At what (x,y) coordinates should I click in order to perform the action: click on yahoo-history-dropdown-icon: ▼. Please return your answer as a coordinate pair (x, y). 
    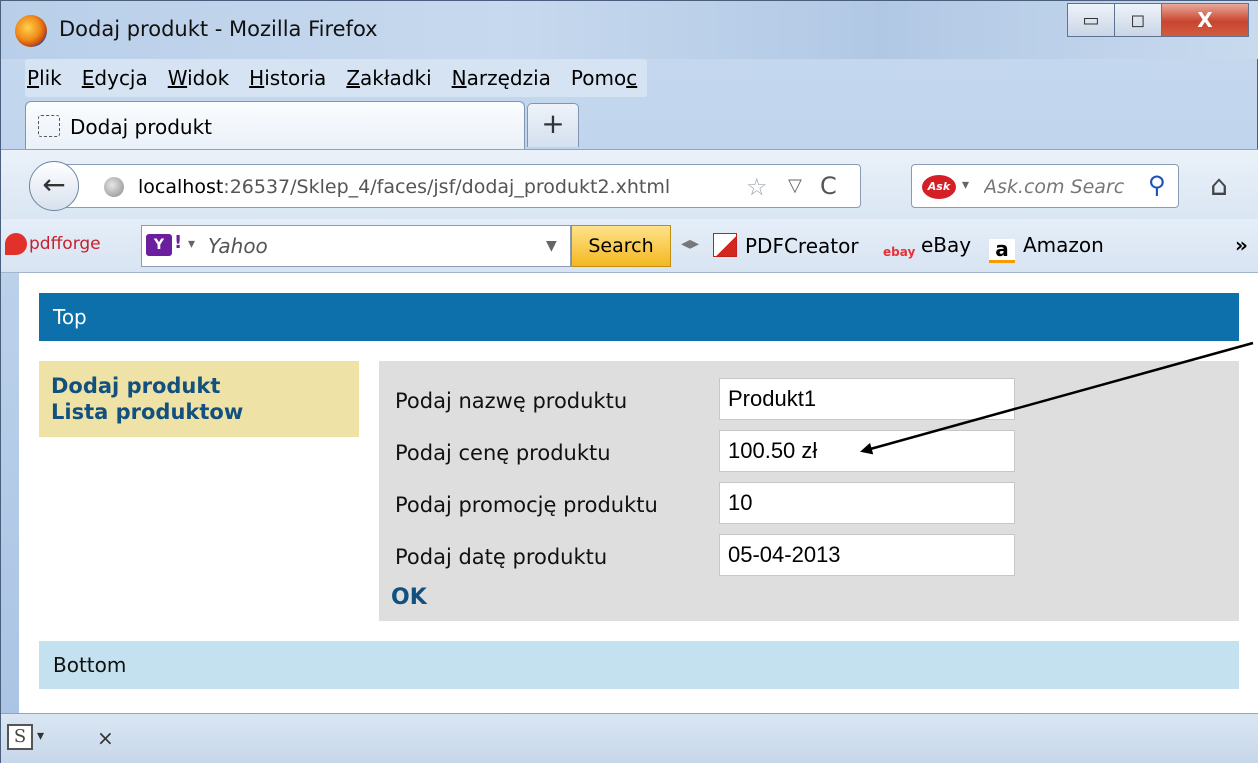
    Looking at the image, I should click on (551, 246).